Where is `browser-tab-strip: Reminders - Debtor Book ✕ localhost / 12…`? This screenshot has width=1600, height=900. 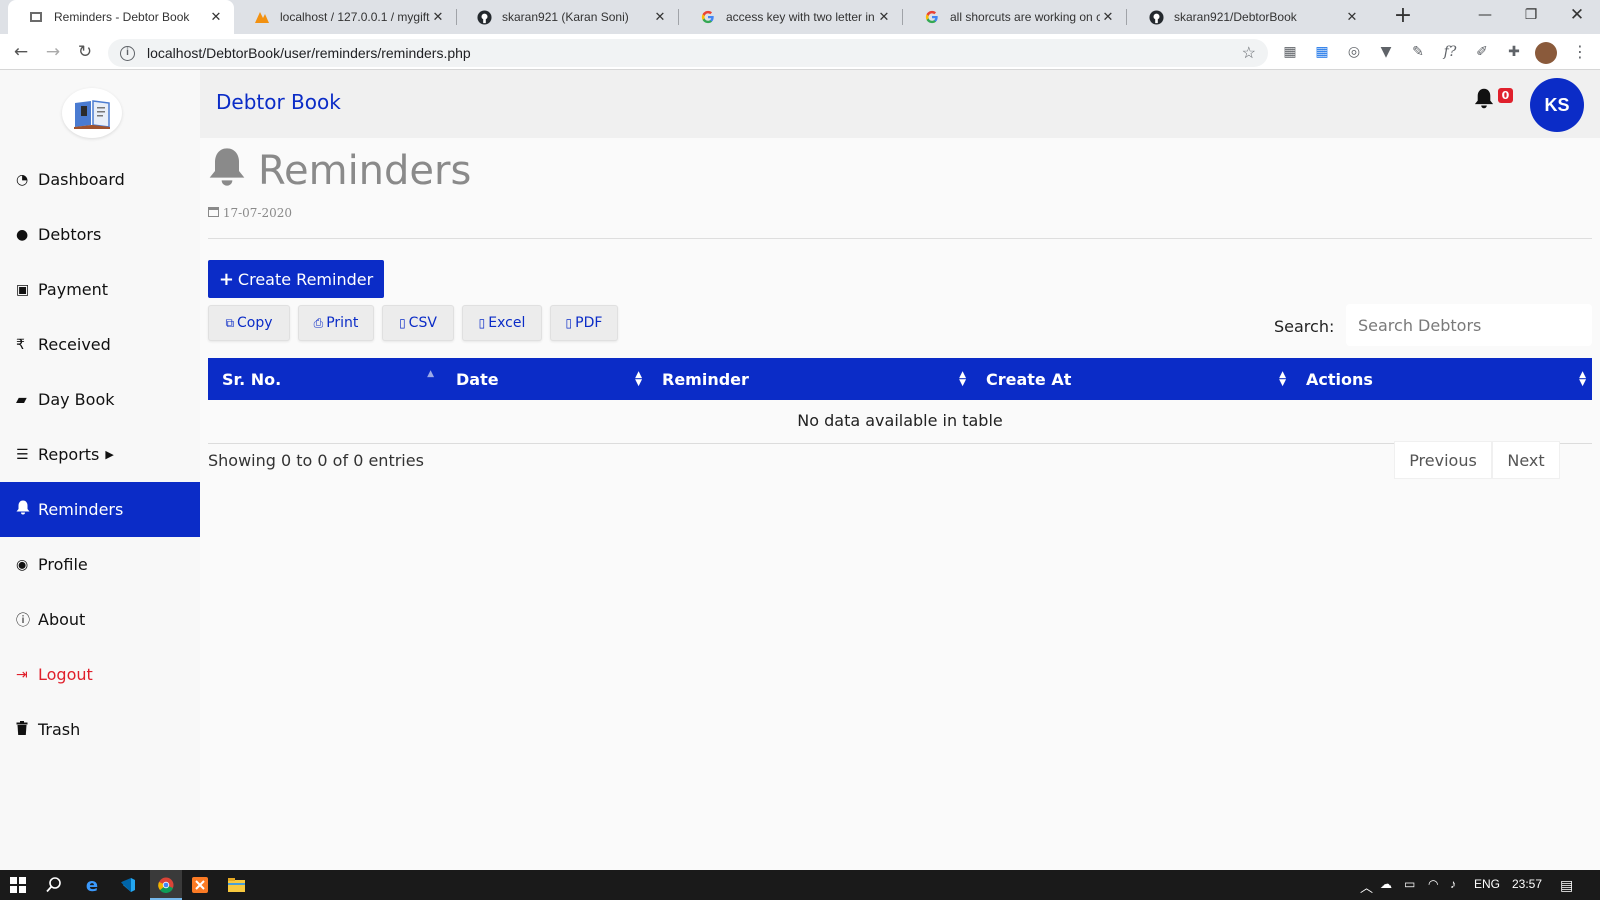
browser-tab-strip: Reminders - Debtor Book ✕ localhost / 12… is located at coordinates (800, 17).